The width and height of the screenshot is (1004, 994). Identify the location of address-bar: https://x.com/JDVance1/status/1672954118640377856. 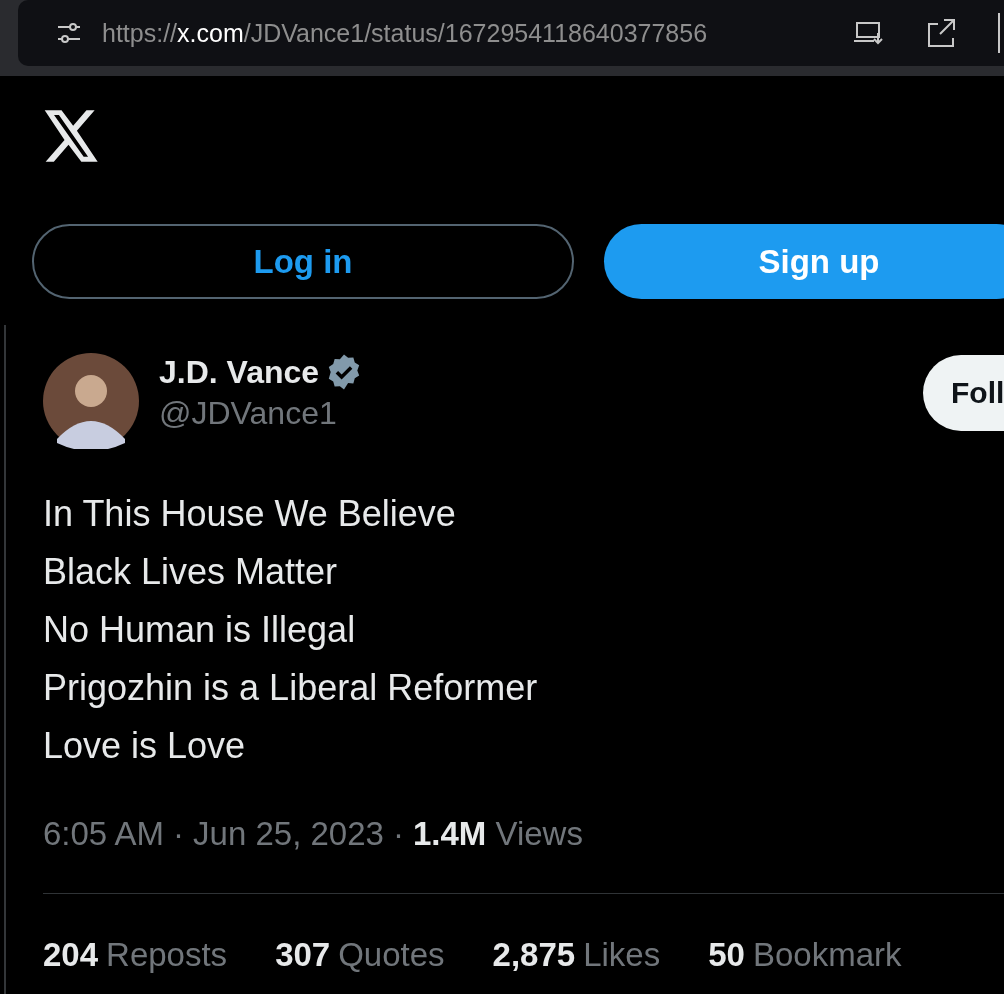
(511, 33).